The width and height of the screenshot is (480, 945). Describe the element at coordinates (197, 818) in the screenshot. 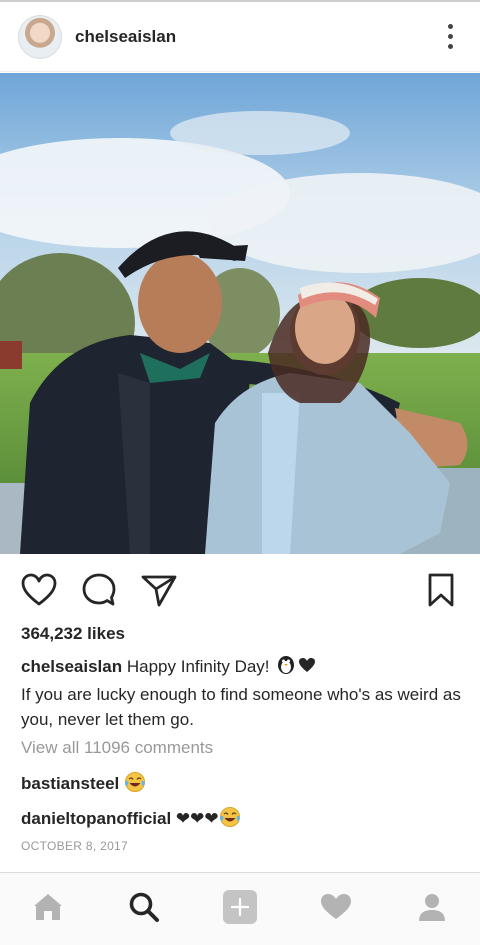

I see `comment-text: ❤❤❤` at that location.